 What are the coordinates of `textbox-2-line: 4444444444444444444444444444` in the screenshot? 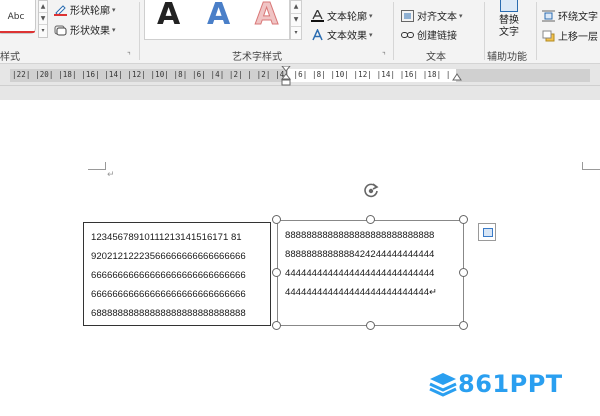 It's located at (360, 273).